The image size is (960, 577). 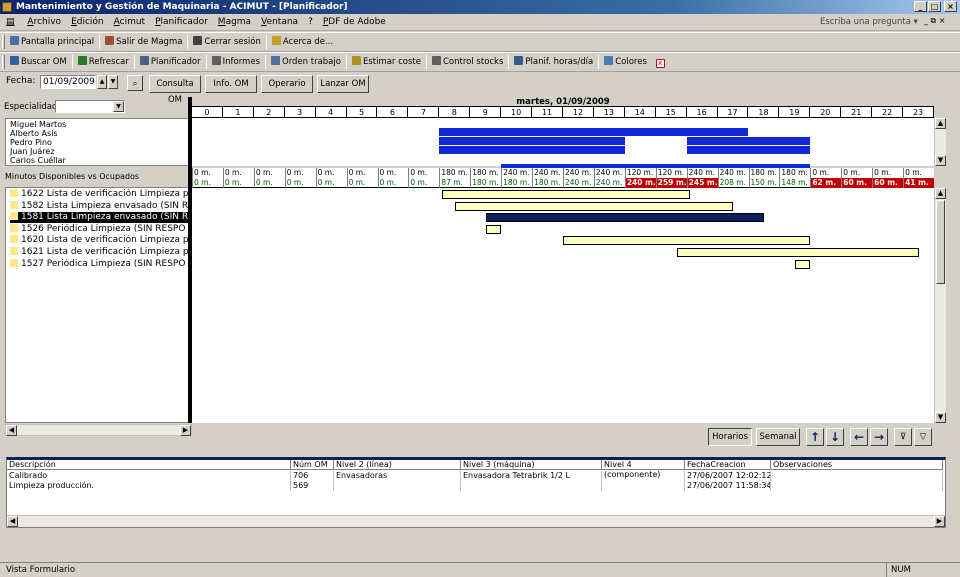 I want to click on menu-item-3: Planificador, so click(x=181, y=22).